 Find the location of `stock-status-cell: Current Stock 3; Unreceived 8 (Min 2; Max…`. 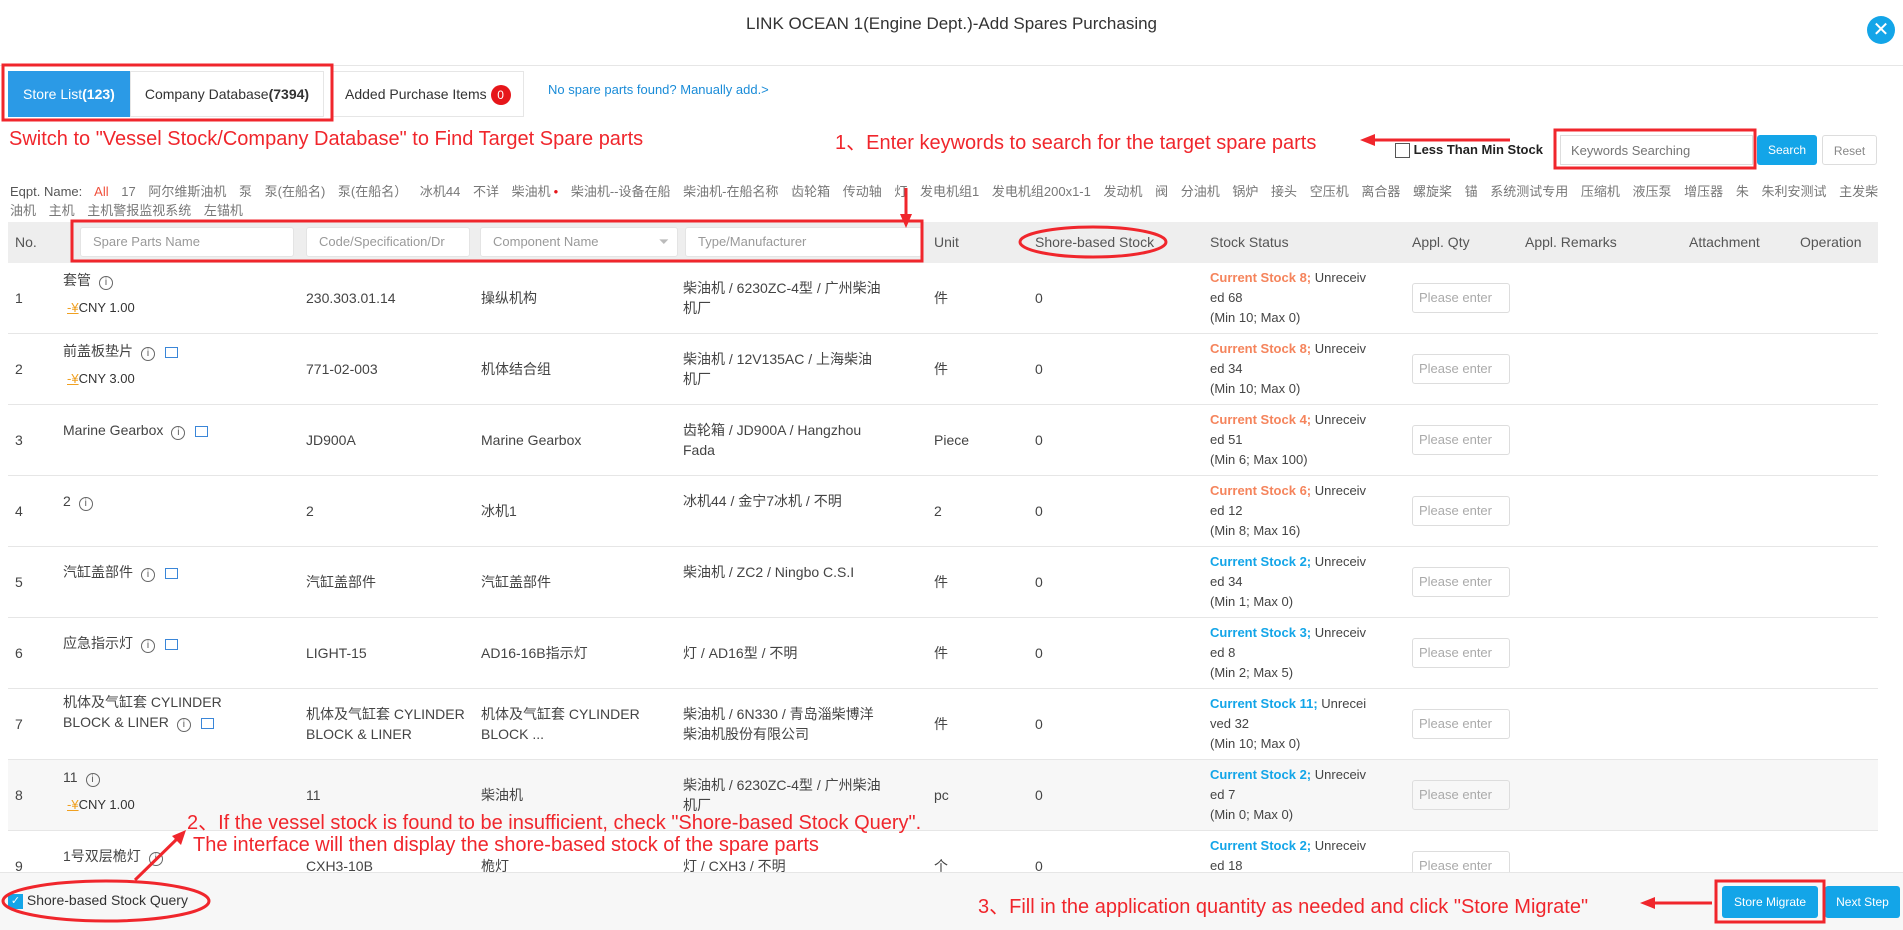

stock-status-cell: Current Stock 3; Unreceived 8 (Min 2; Max… is located at coordinates (1290, 653).